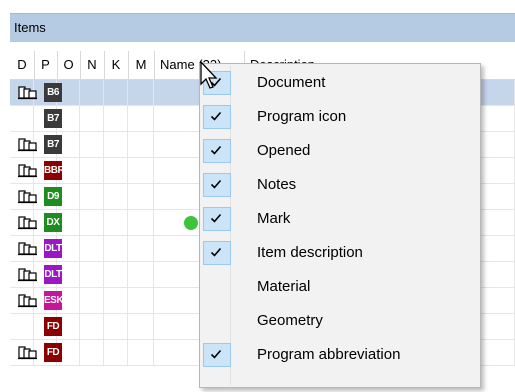  I want to click on menu-item-label: Item description, so click(310, 252).